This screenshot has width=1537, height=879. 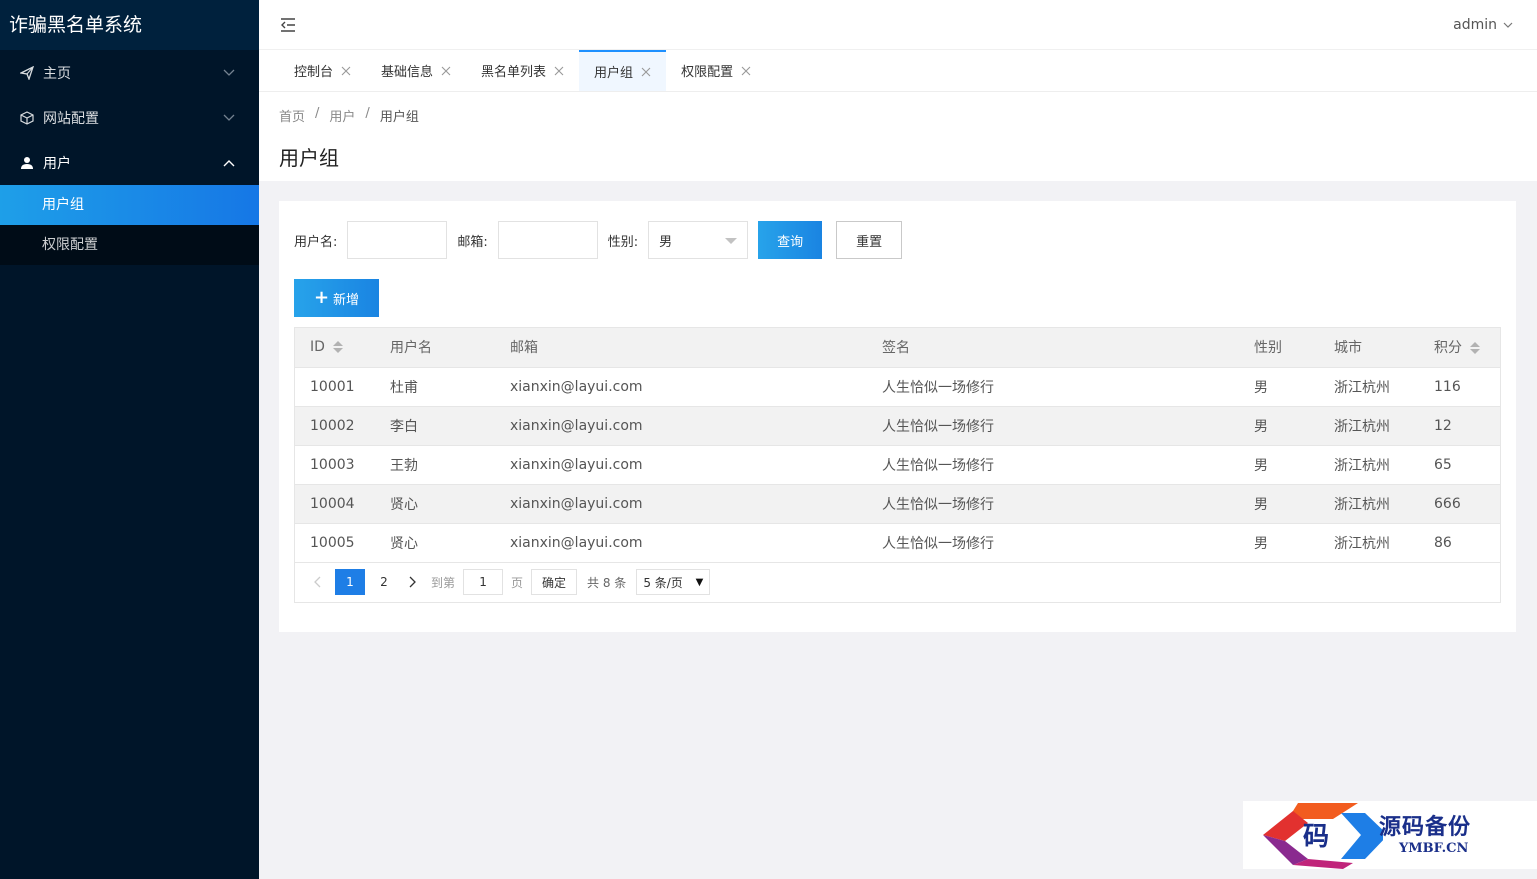 What do you see at coordinates (27, 118) in the screenshot?
I see `cube-icon` at bounding box center [27, 118].